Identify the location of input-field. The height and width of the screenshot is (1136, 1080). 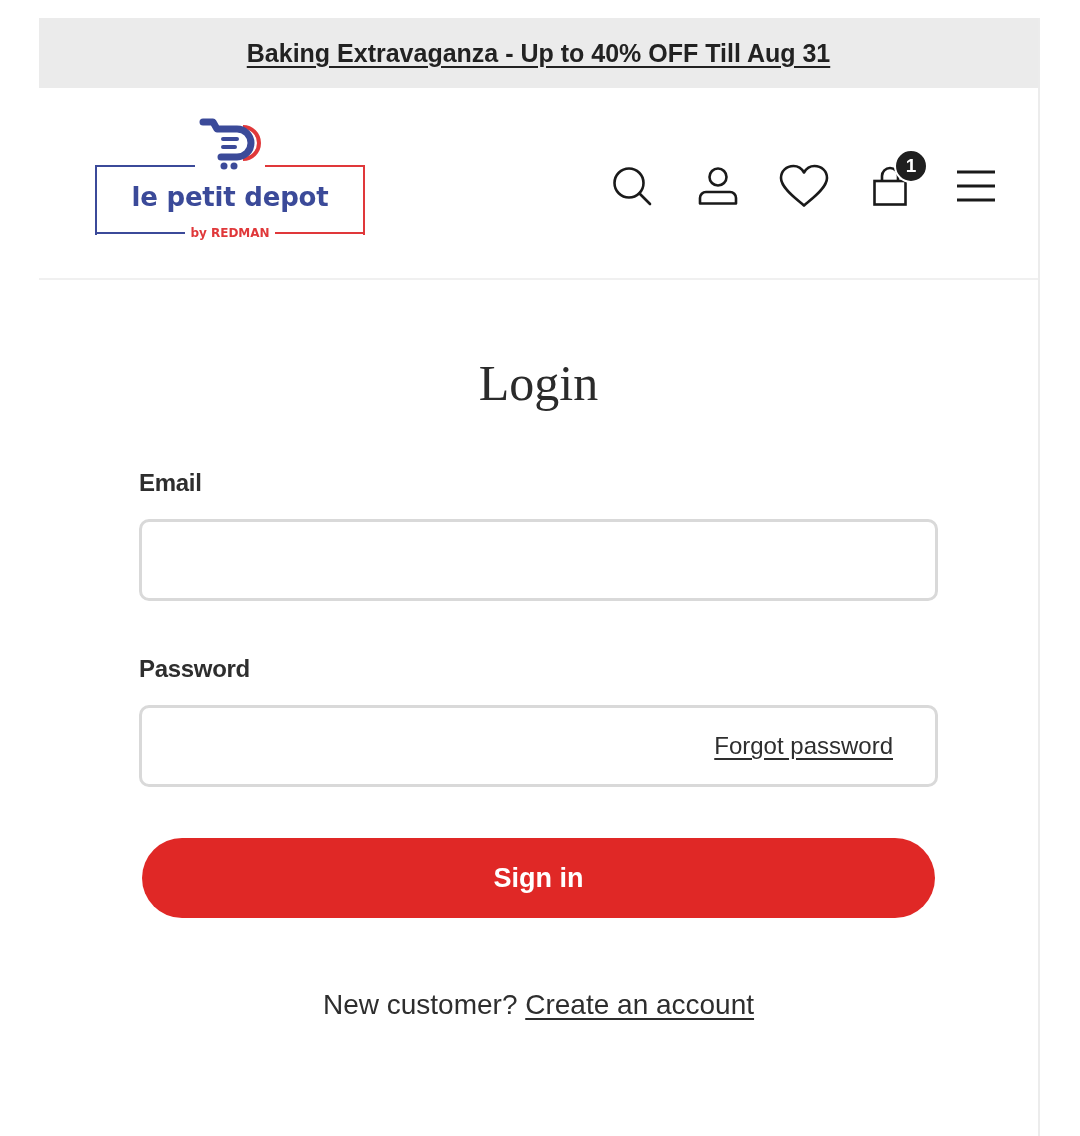
(538, 560).